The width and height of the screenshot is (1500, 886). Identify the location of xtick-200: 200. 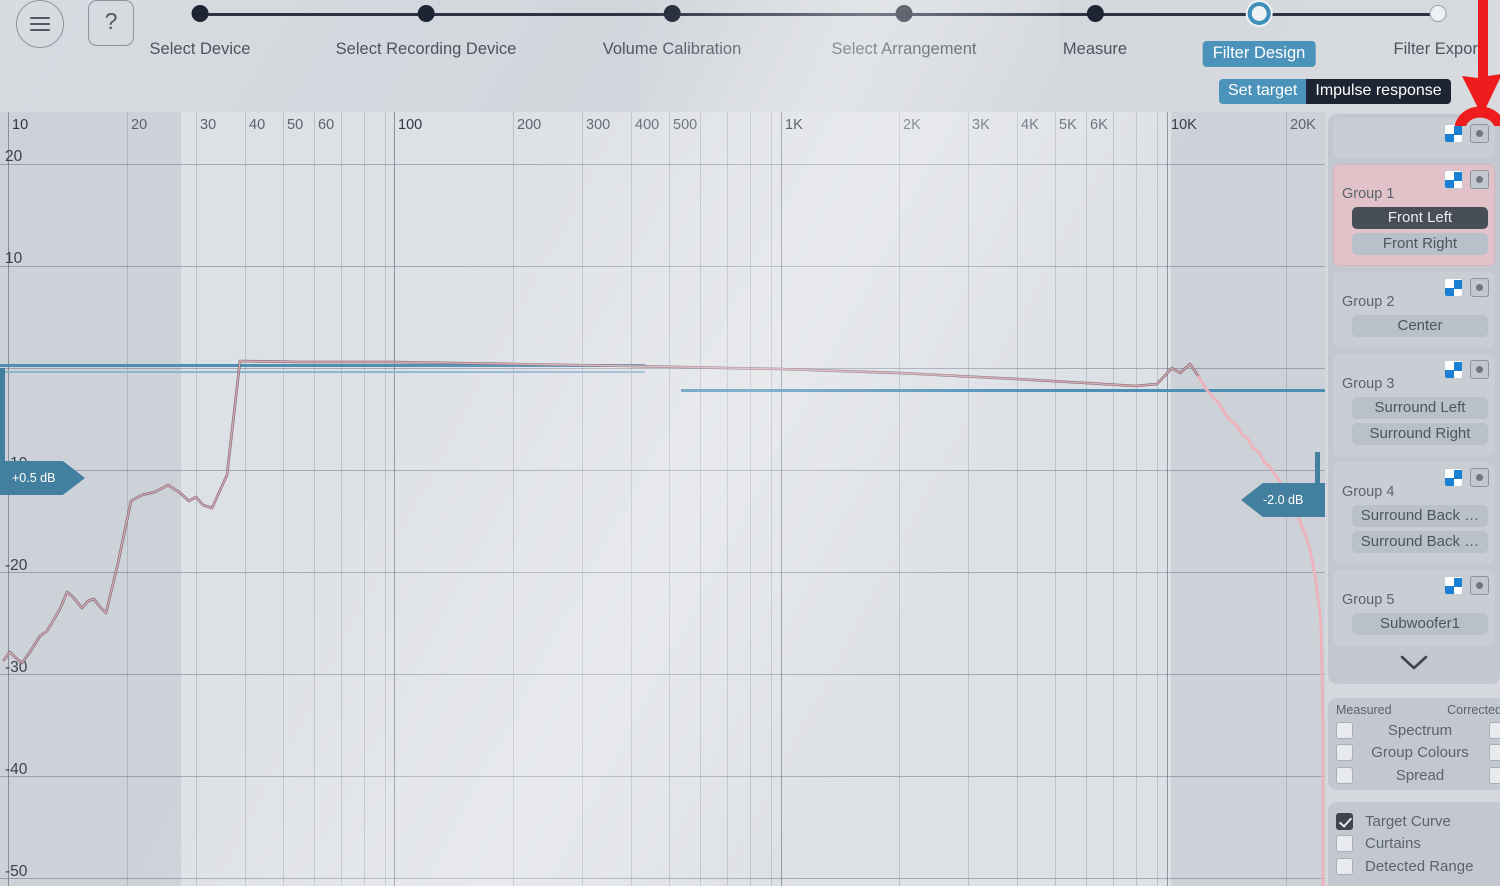
(529, 125).